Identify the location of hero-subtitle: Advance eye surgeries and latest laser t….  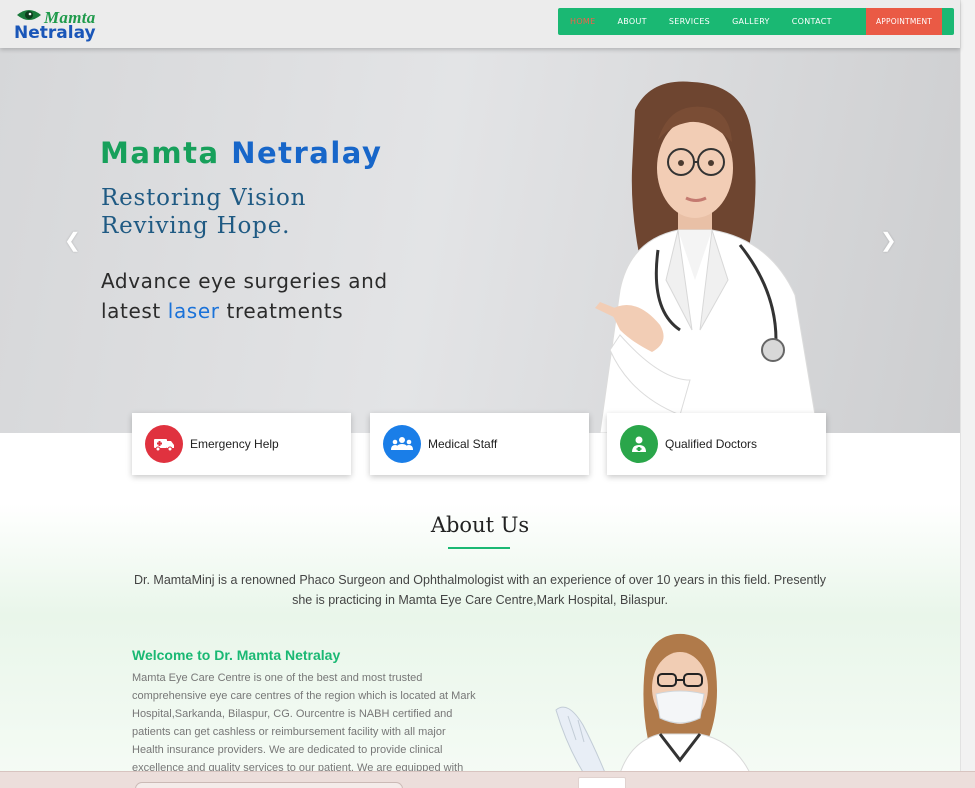
(244, 296).